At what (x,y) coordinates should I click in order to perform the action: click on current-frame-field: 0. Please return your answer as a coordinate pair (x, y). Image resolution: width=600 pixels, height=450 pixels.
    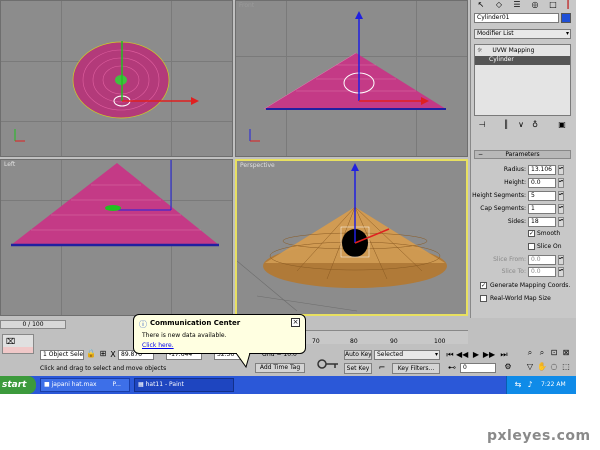
    Looking at the image, I should click on (478, 368).